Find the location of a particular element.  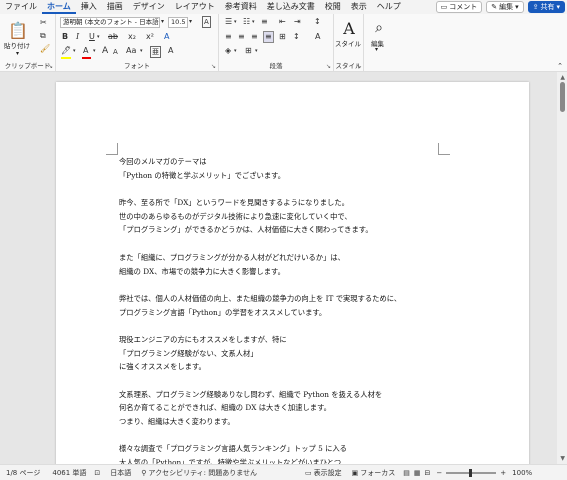

zoom-level: 100% is located at coordinates (522, 473).